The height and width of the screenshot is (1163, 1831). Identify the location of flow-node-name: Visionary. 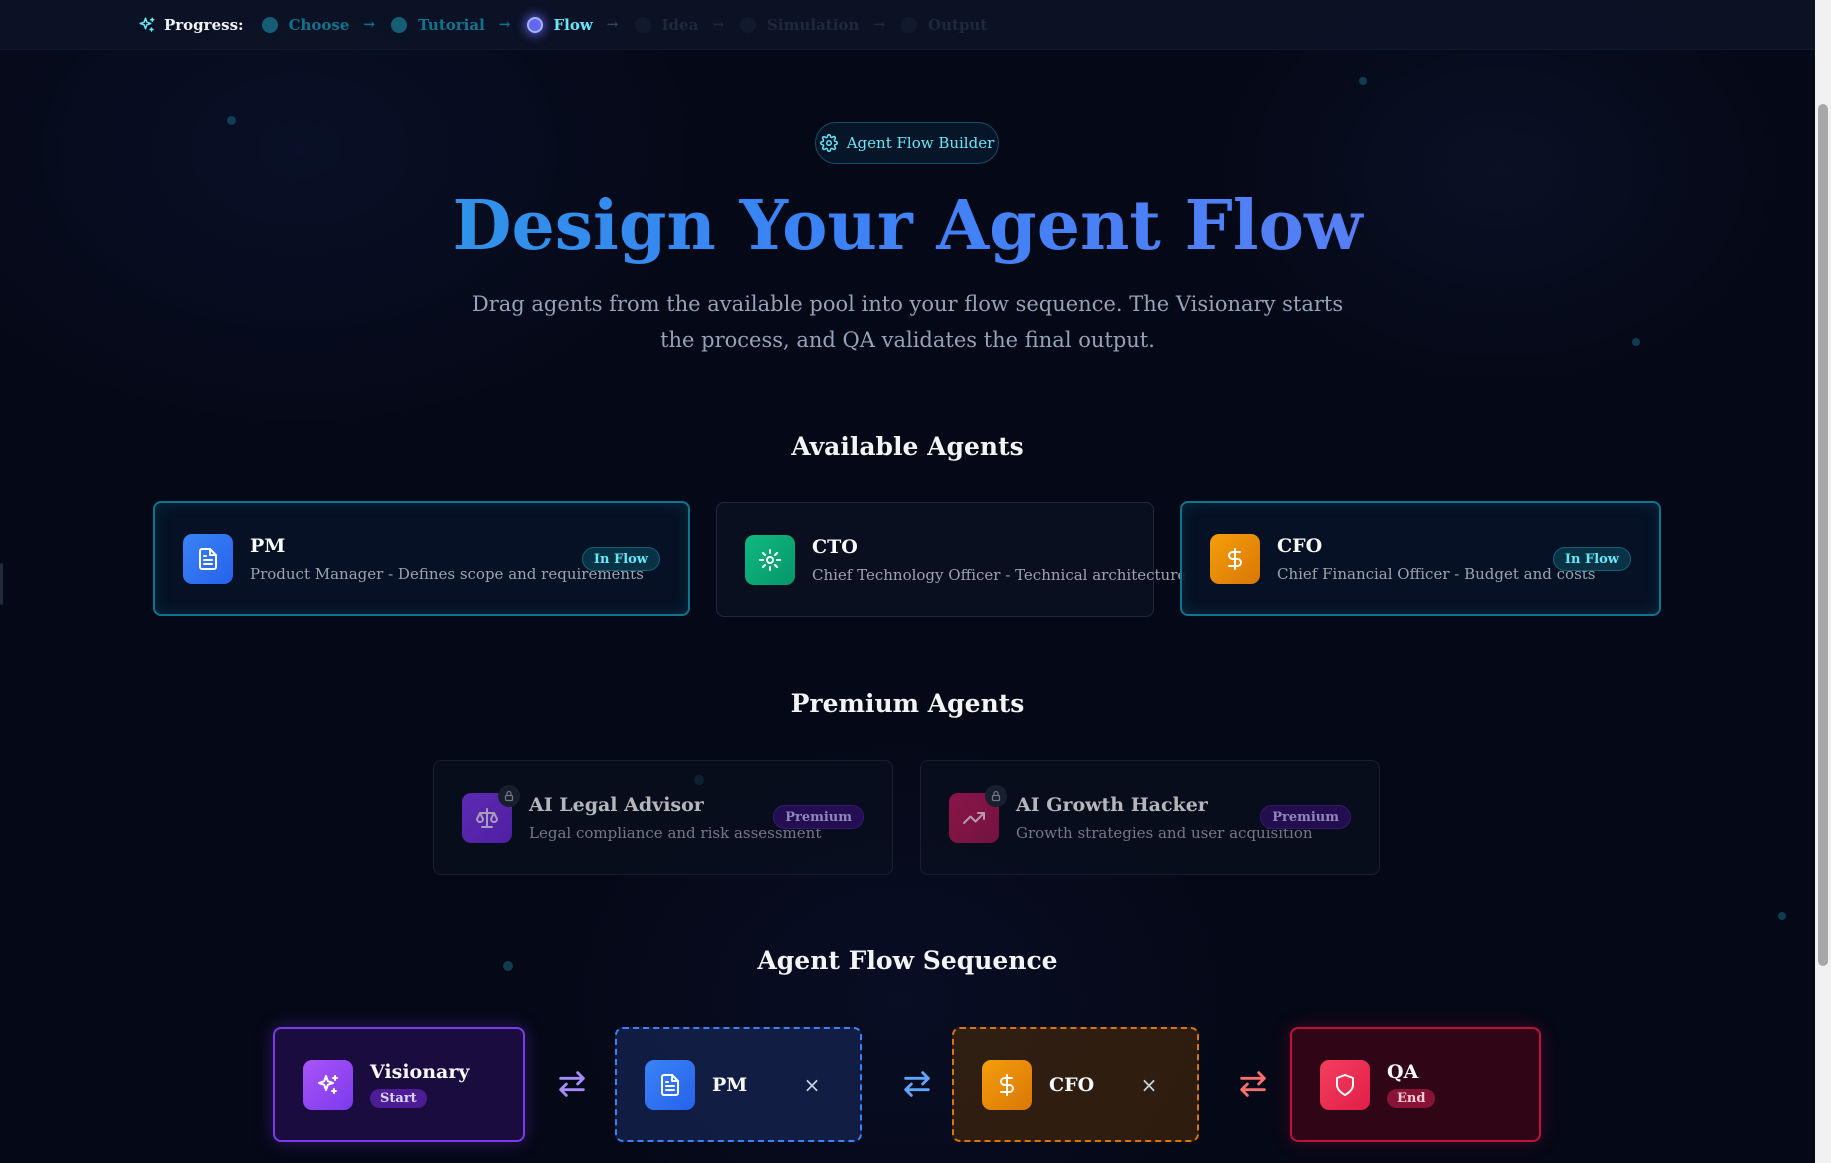
(420, 1072).